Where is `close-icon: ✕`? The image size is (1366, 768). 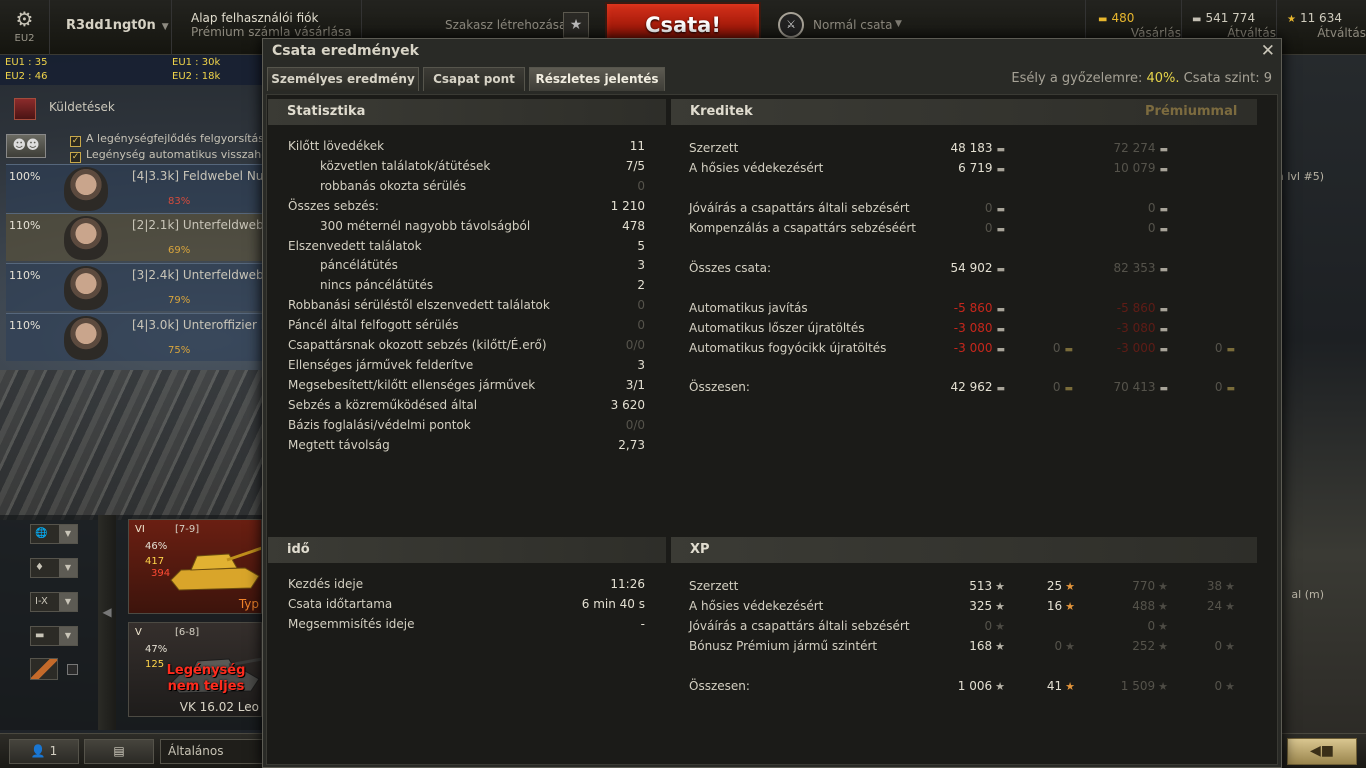 close-icon: ✕ is located at coordinates (1268, 51).